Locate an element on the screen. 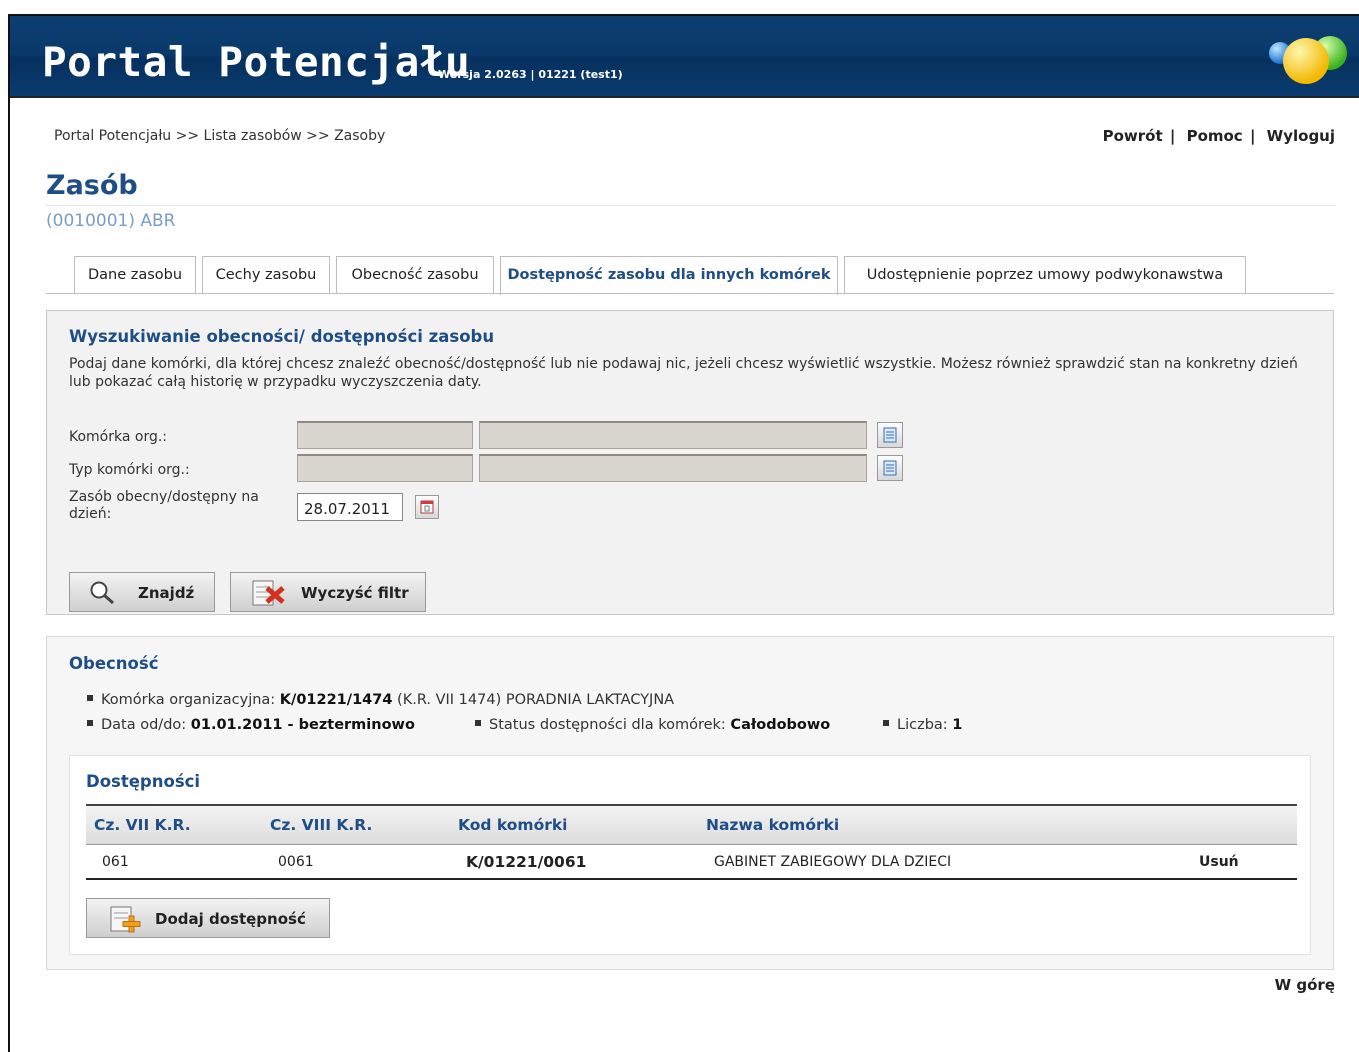 This screenshot has height=1052, width=1359. column-header-code: Kod komórki is located at coordinates (574, 824).